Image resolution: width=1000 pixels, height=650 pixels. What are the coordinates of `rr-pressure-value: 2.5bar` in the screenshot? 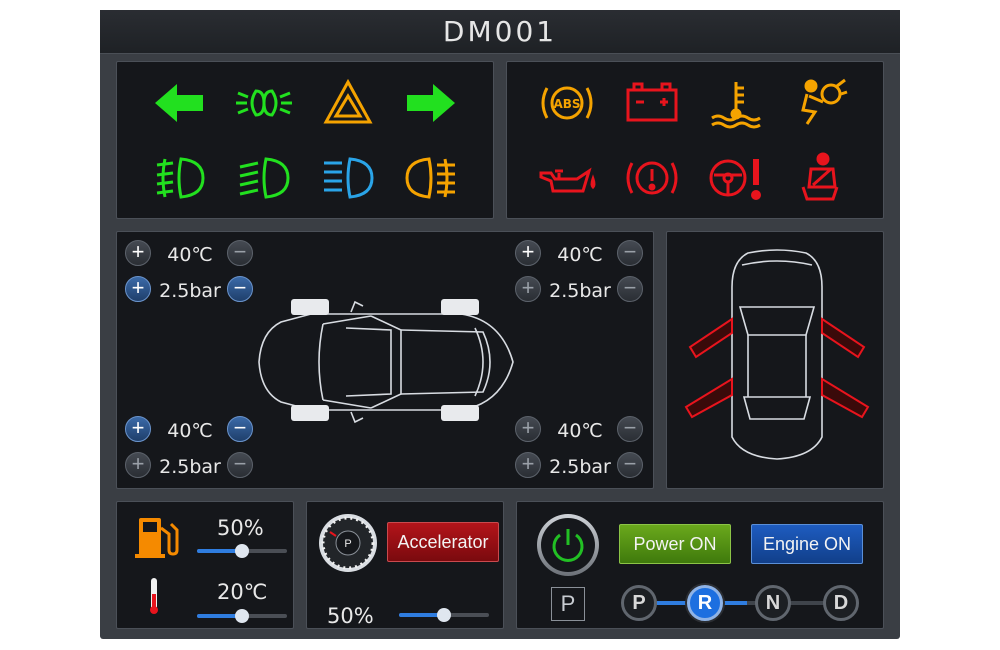 It's located at (580, 467).